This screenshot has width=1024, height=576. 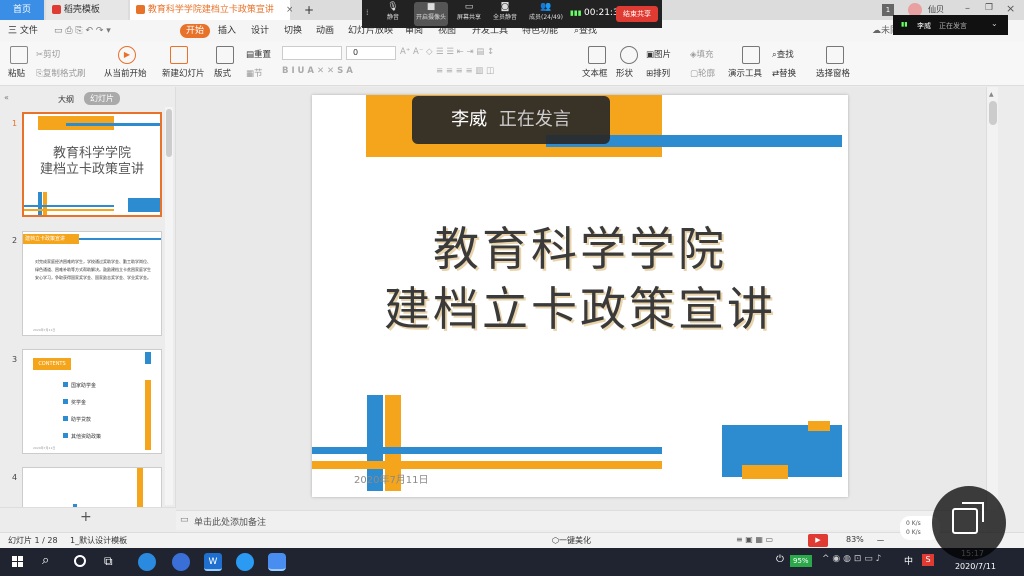 What do you see at coordinates (84, 386) in the screenshot?
I see `thumb3-item-label: 国家助学金` at bounding box center [84, 386].